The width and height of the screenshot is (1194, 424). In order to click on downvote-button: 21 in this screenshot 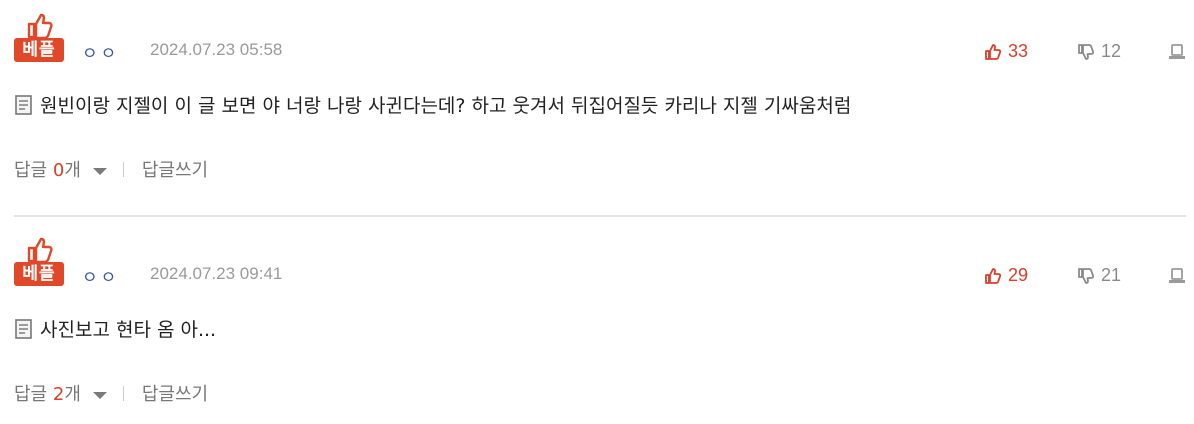, I will do `click(1099, 275)`.